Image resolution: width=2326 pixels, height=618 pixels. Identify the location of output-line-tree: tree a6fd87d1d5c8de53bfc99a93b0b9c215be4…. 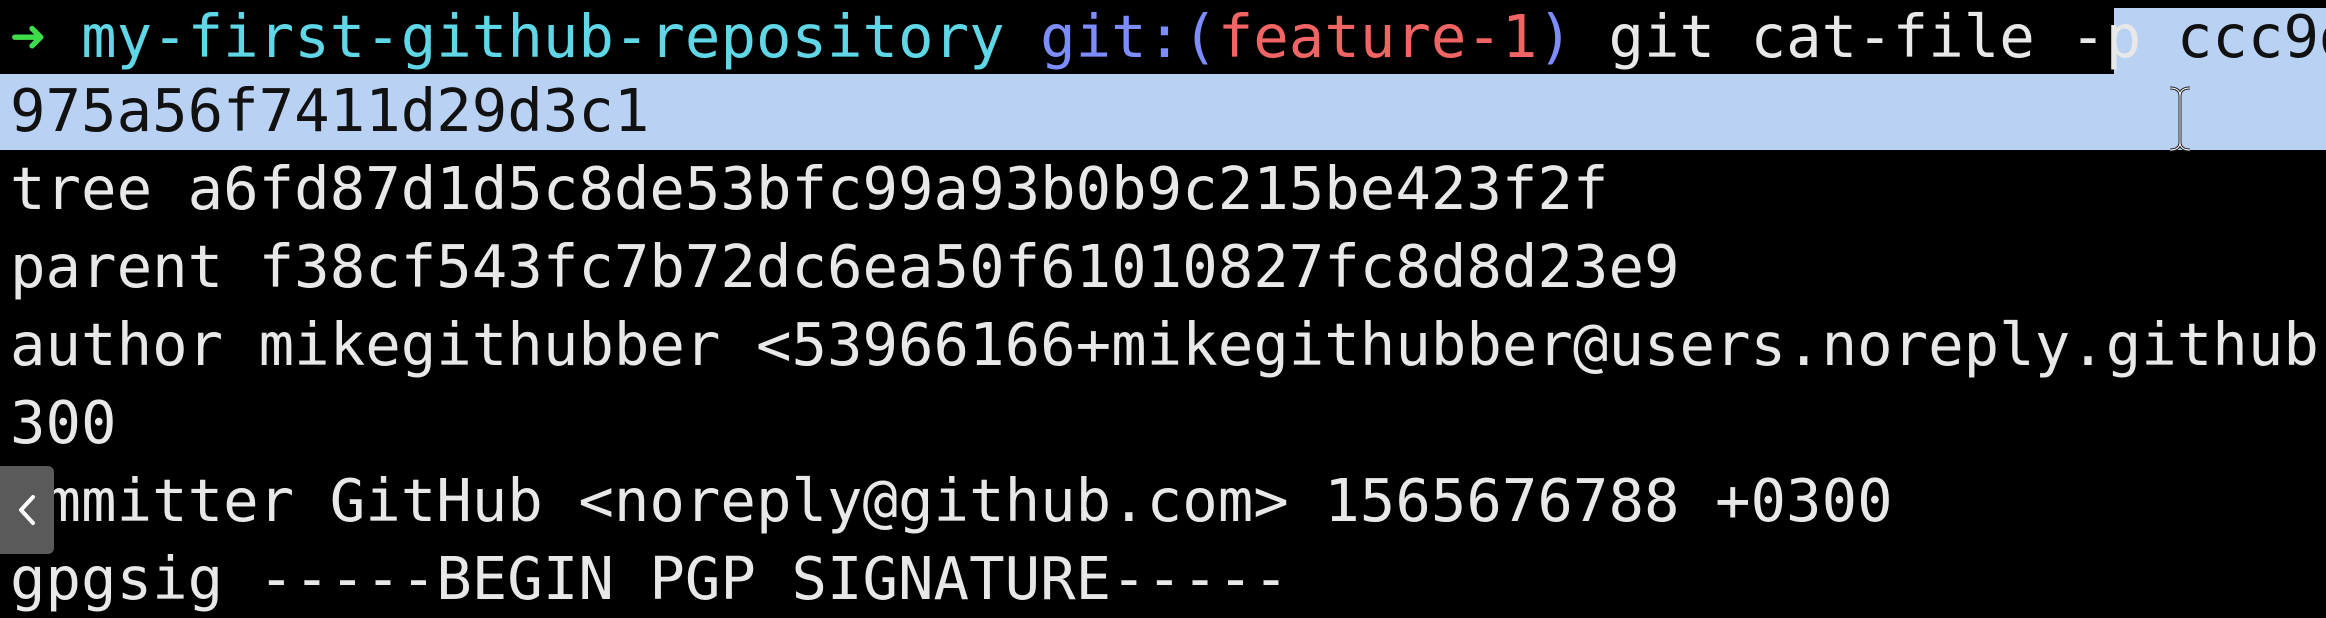
(809, 188).